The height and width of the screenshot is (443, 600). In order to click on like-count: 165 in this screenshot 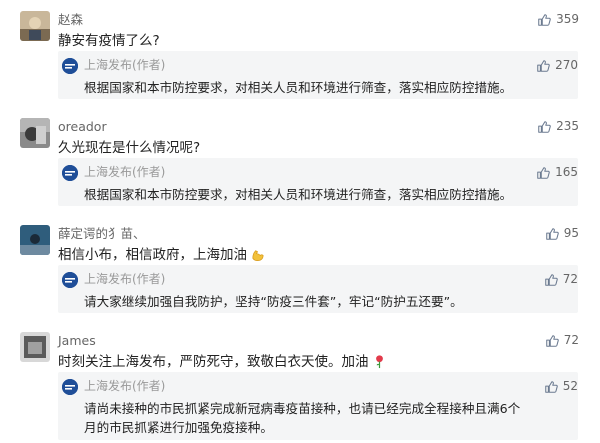, I will do `click(566, 172)`.